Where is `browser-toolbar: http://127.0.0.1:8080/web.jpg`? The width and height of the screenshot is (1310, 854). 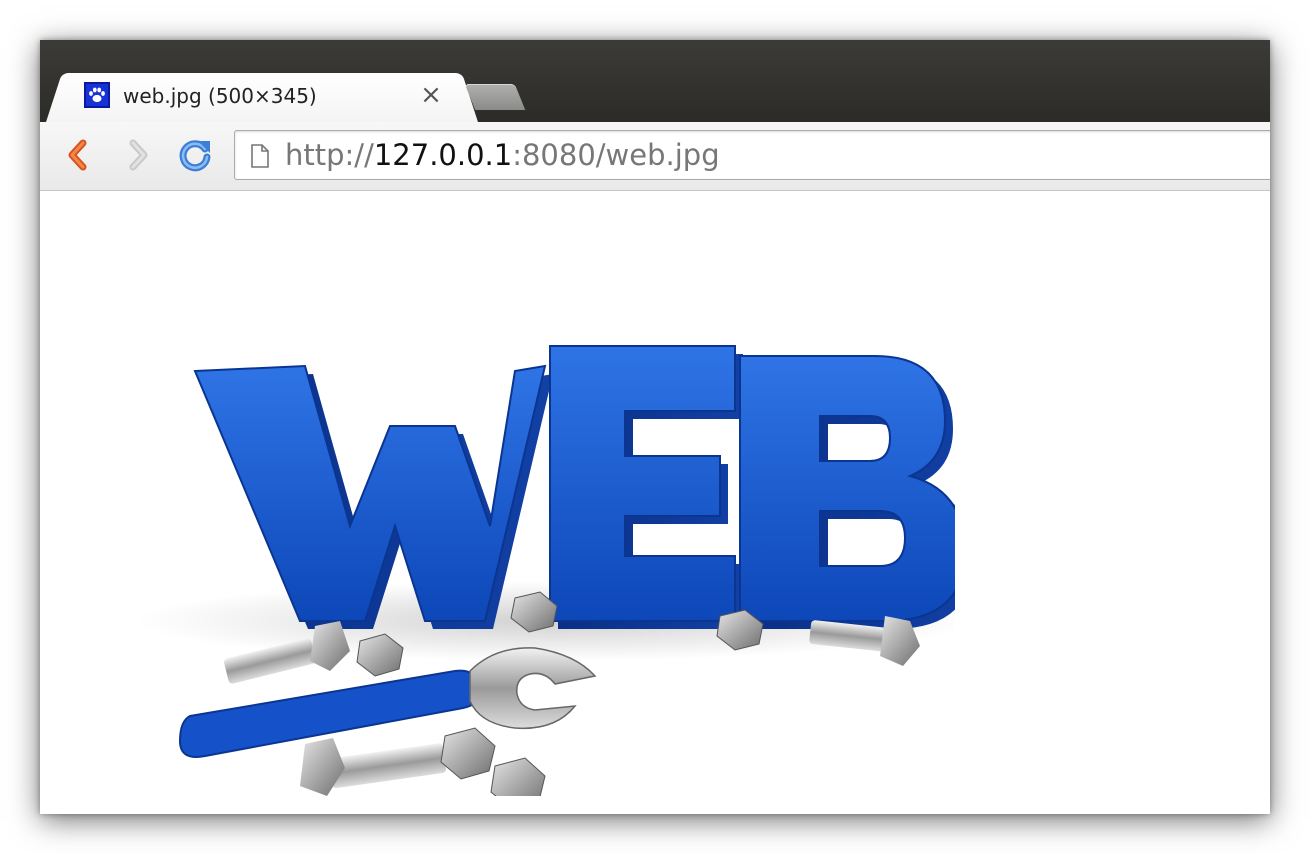
browser-toolbar: http://127.0.0.1:8080/web.jpg is located at coordinates (655, 156).